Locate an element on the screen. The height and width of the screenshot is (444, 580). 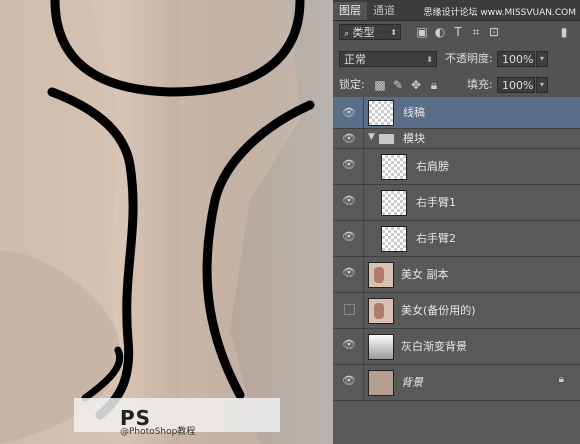
layer-row: 👁︎ 背景 🔒︎ is located at coordinates (456, 383).